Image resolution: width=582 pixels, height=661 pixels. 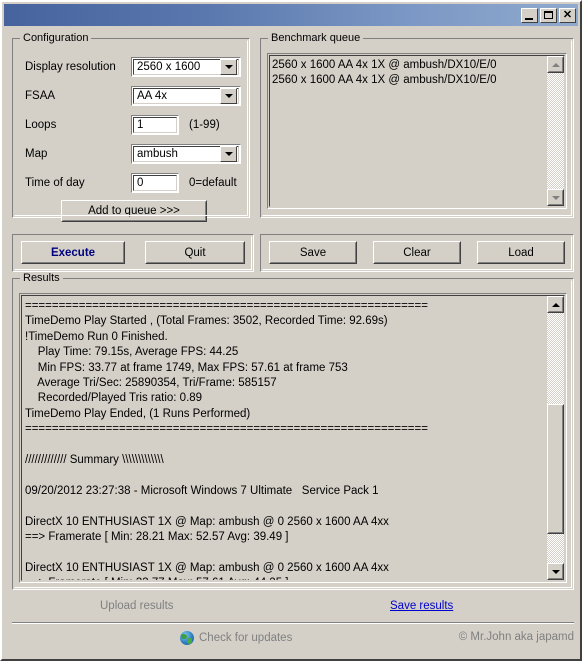 What do you see at coordinates (56, 38) in the screenshot?
I see `configuration-group-title: Configuration` at bounding box center [56, 38].